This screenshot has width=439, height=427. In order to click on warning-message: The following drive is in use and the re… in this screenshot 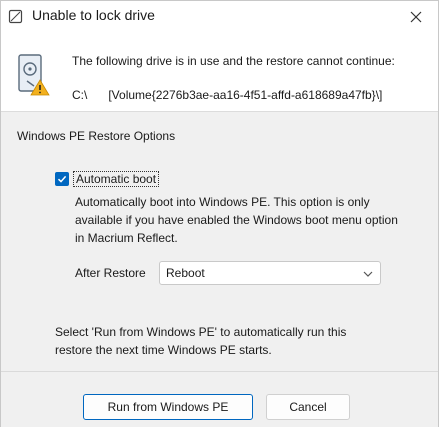, I will do `click(233, 61)`.